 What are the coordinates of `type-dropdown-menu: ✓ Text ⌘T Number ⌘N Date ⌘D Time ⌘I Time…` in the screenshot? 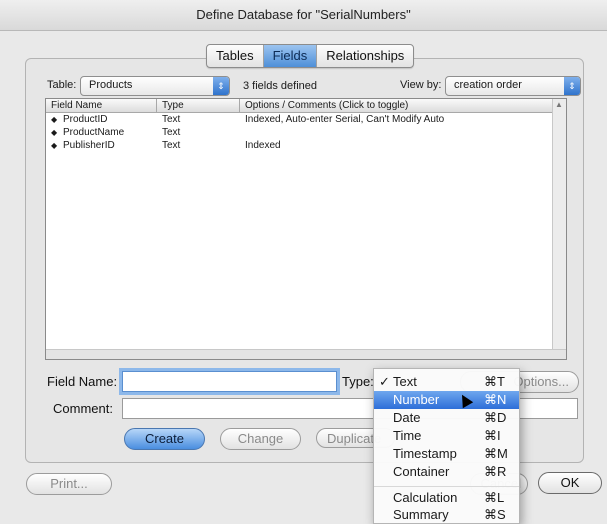 It's located at (446, 446).